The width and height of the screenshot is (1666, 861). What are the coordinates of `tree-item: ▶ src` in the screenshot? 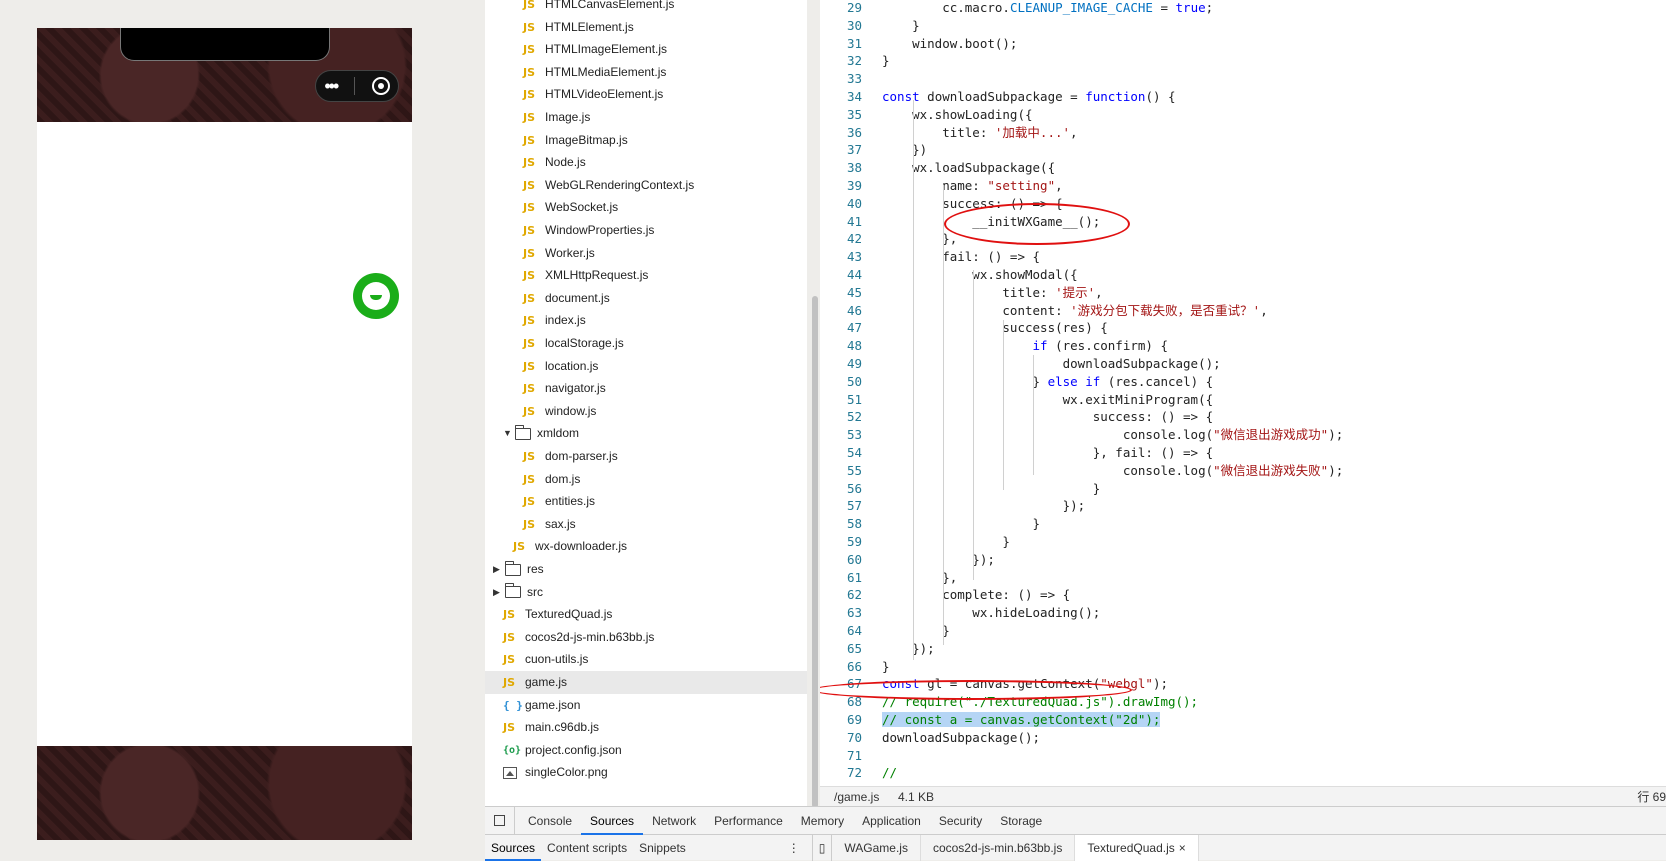 It's located at (518, 592).